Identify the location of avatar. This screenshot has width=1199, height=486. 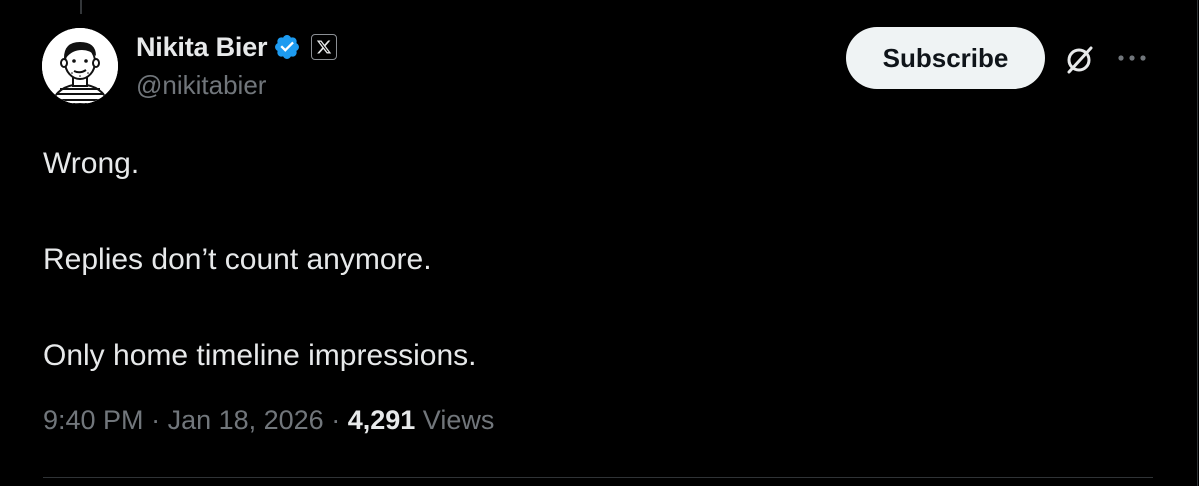
(80, 66).